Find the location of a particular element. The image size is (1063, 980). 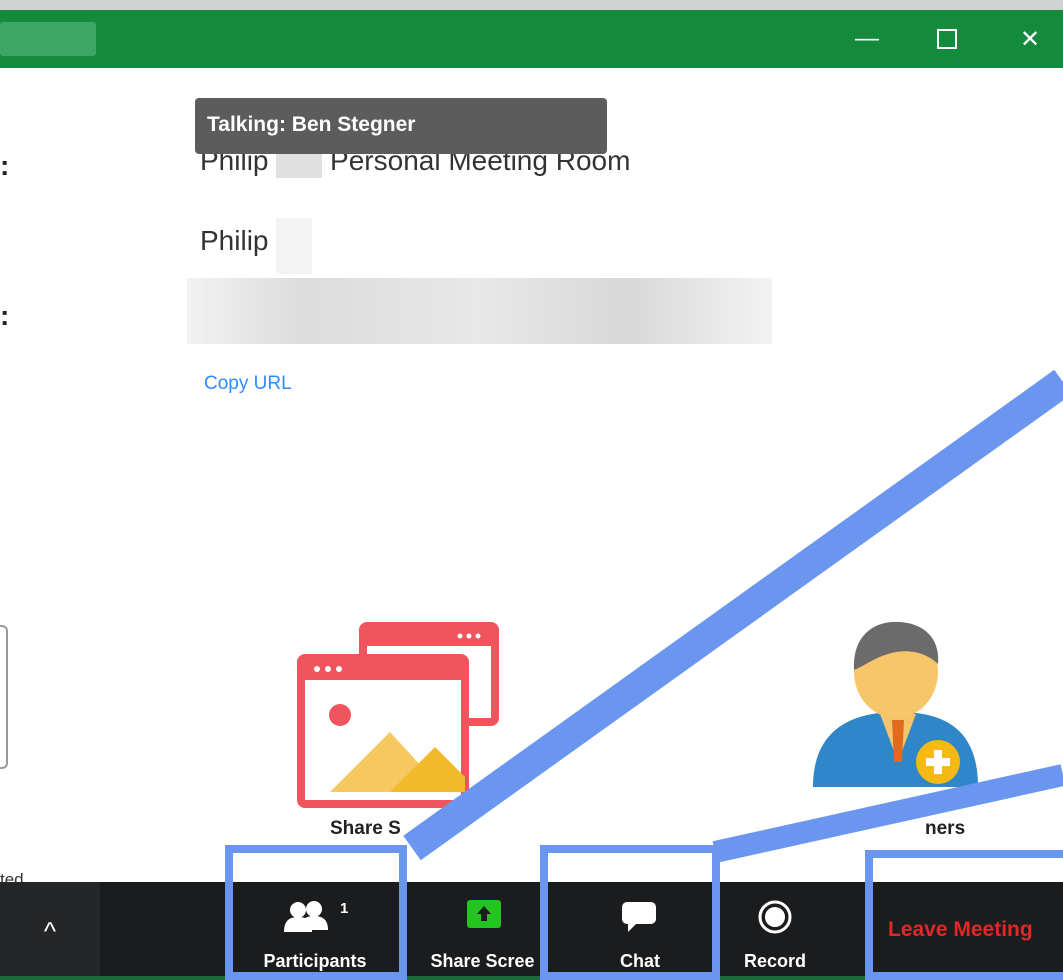

share-screen-tile is located at coordinates (398, 717).